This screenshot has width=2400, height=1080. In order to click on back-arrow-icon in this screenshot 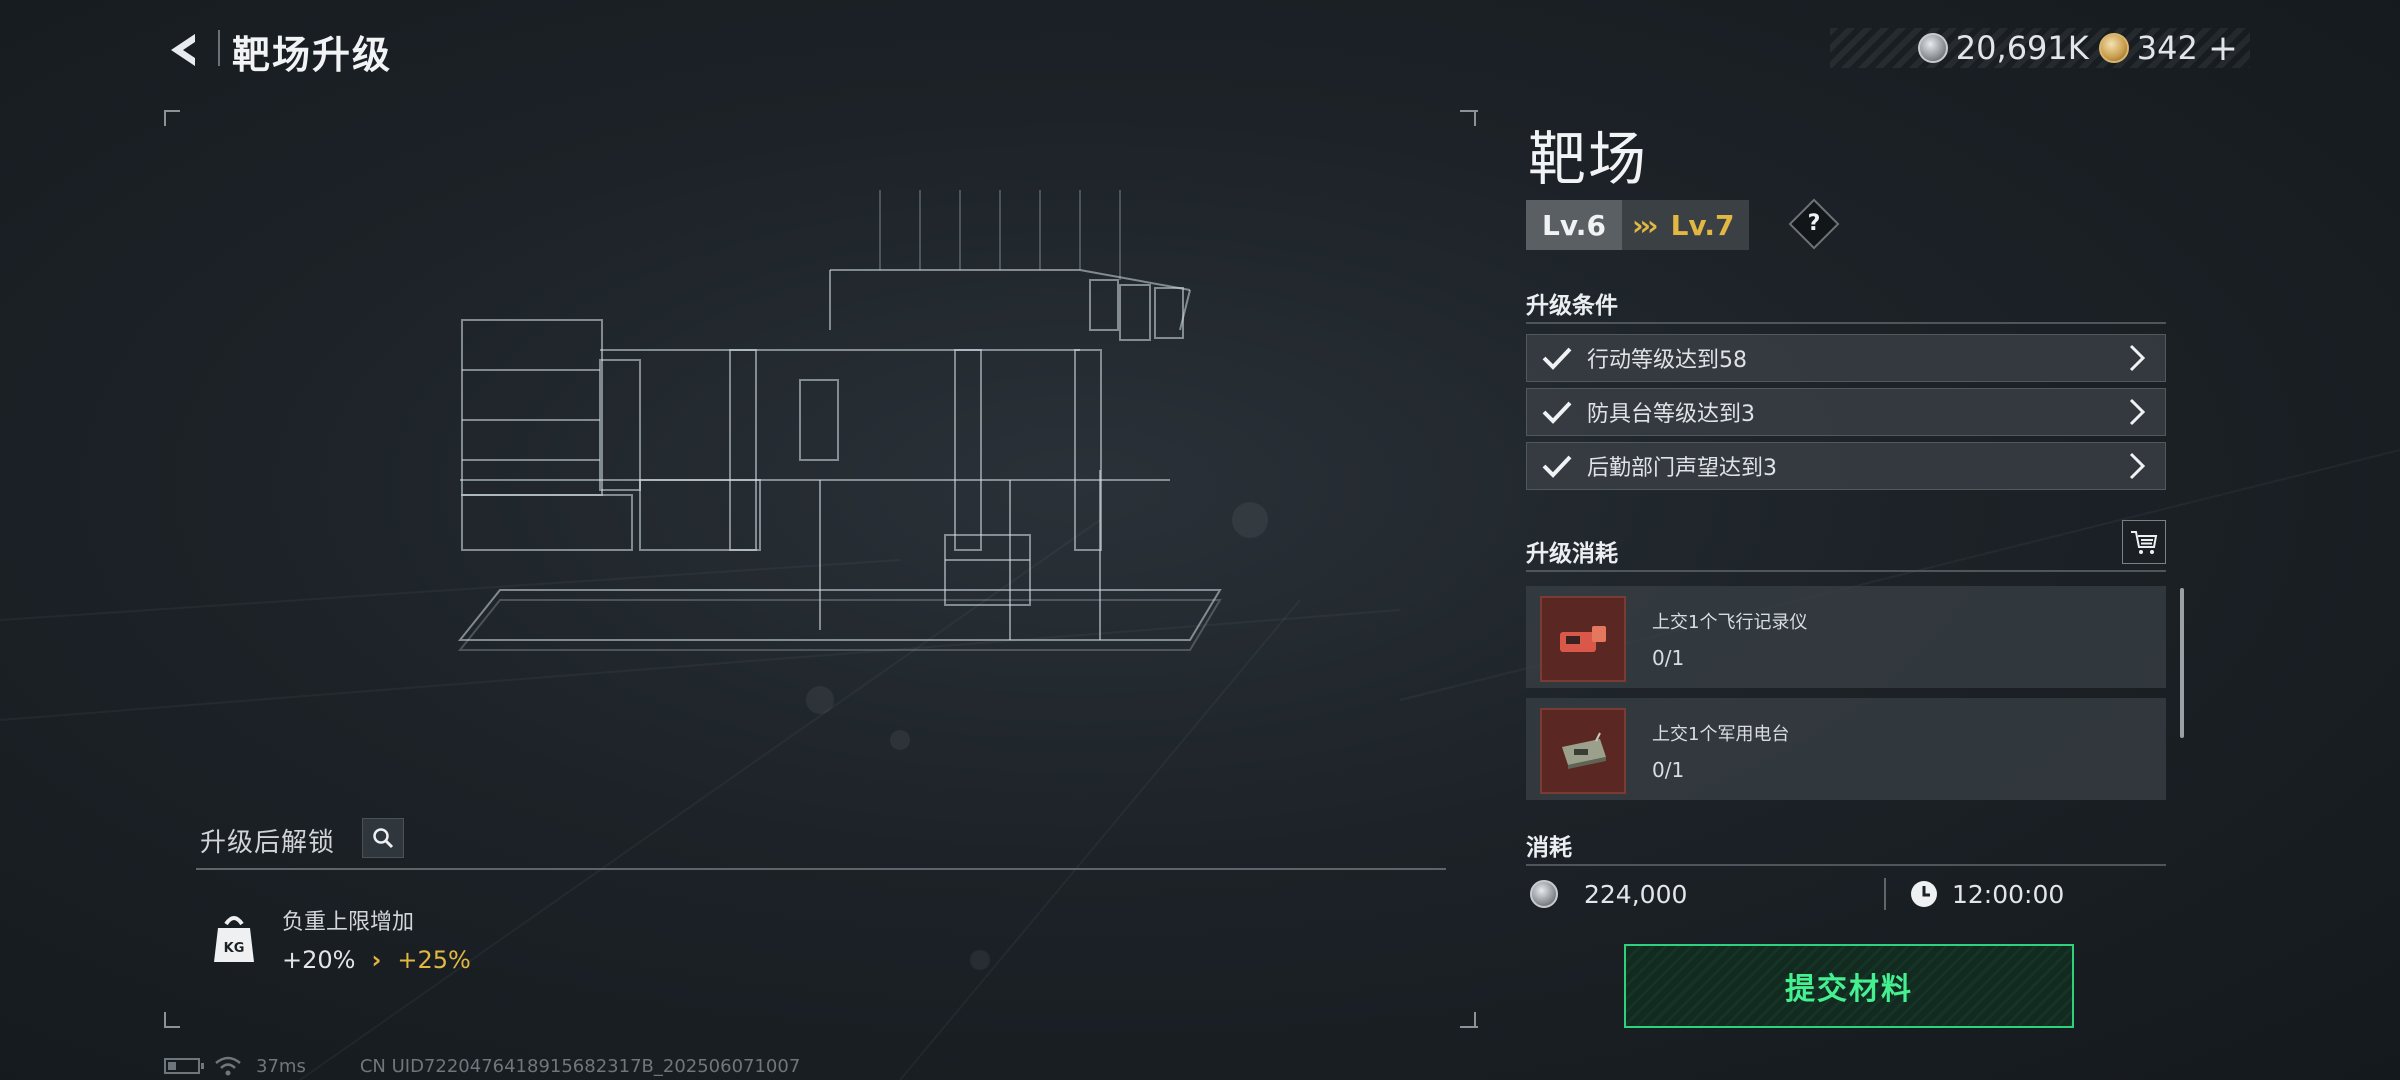, I will do `click(183, 50)`.